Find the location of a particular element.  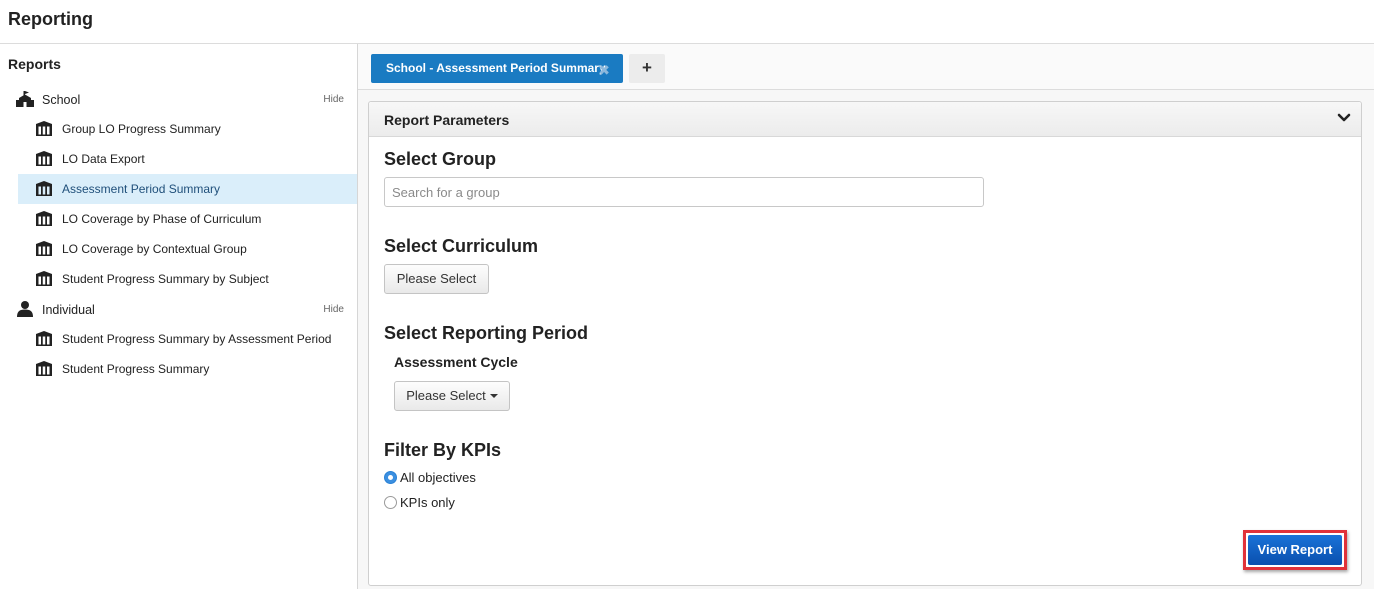

sidebar-item-label: Student Progress Summary by Subject is located at coordinates (165, 279).